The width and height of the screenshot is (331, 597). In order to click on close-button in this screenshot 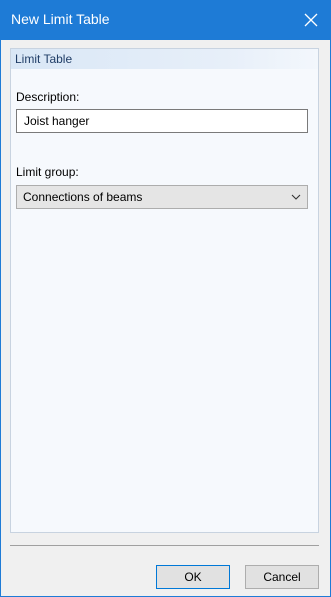, I will do `click(311, 20)`.